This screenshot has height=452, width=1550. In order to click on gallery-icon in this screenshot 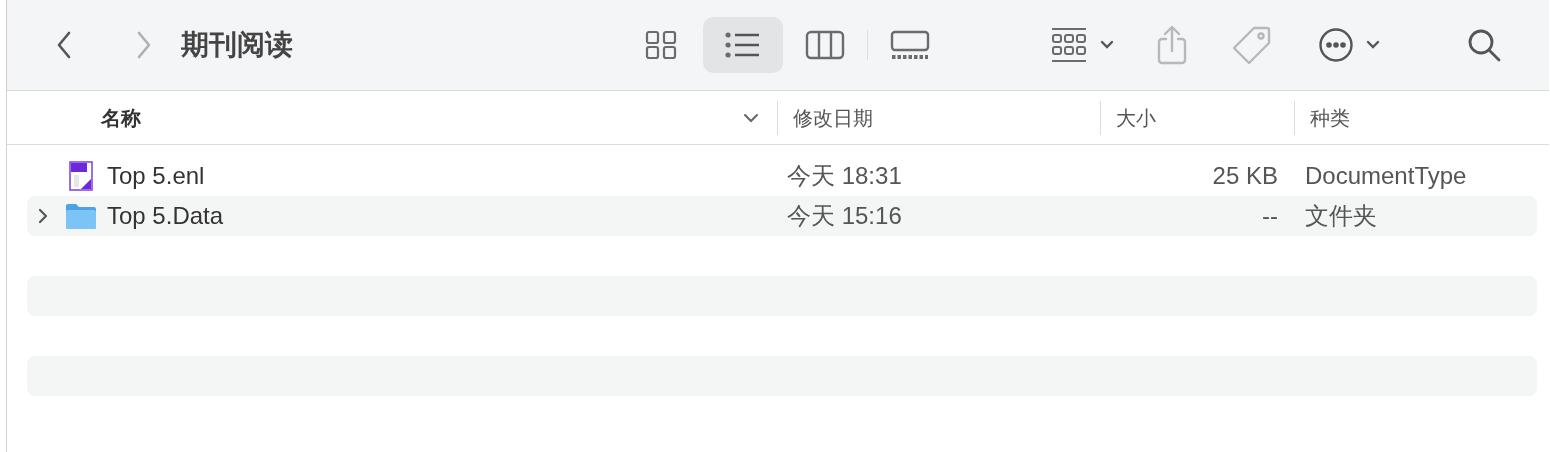, I will do `click(910, 45)`.